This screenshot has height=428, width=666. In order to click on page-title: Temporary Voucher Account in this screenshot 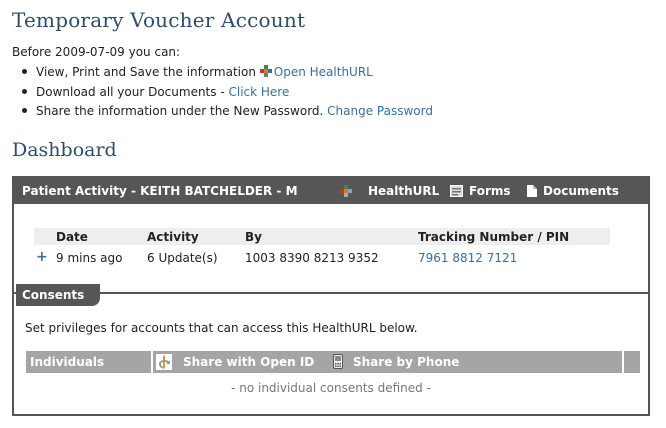, I will do `click(159, 20)`.